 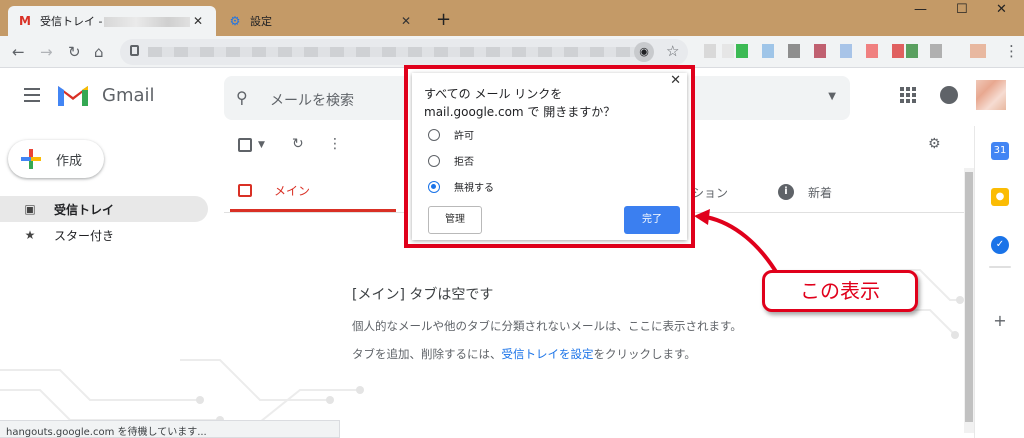 What do you see at coordinates (999, 282) in the screenshot?
I see `addon-side-panel: 31 ● ✓ +` at bounding box center [999, 282].